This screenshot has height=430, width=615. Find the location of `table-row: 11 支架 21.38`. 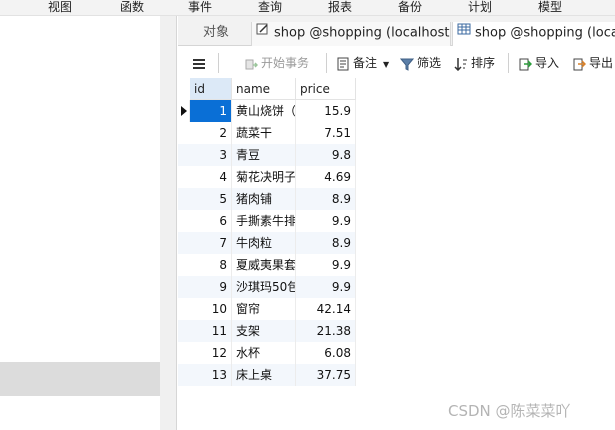

table-row: 11 支架 21.38 is located at coordinates (267, 331).